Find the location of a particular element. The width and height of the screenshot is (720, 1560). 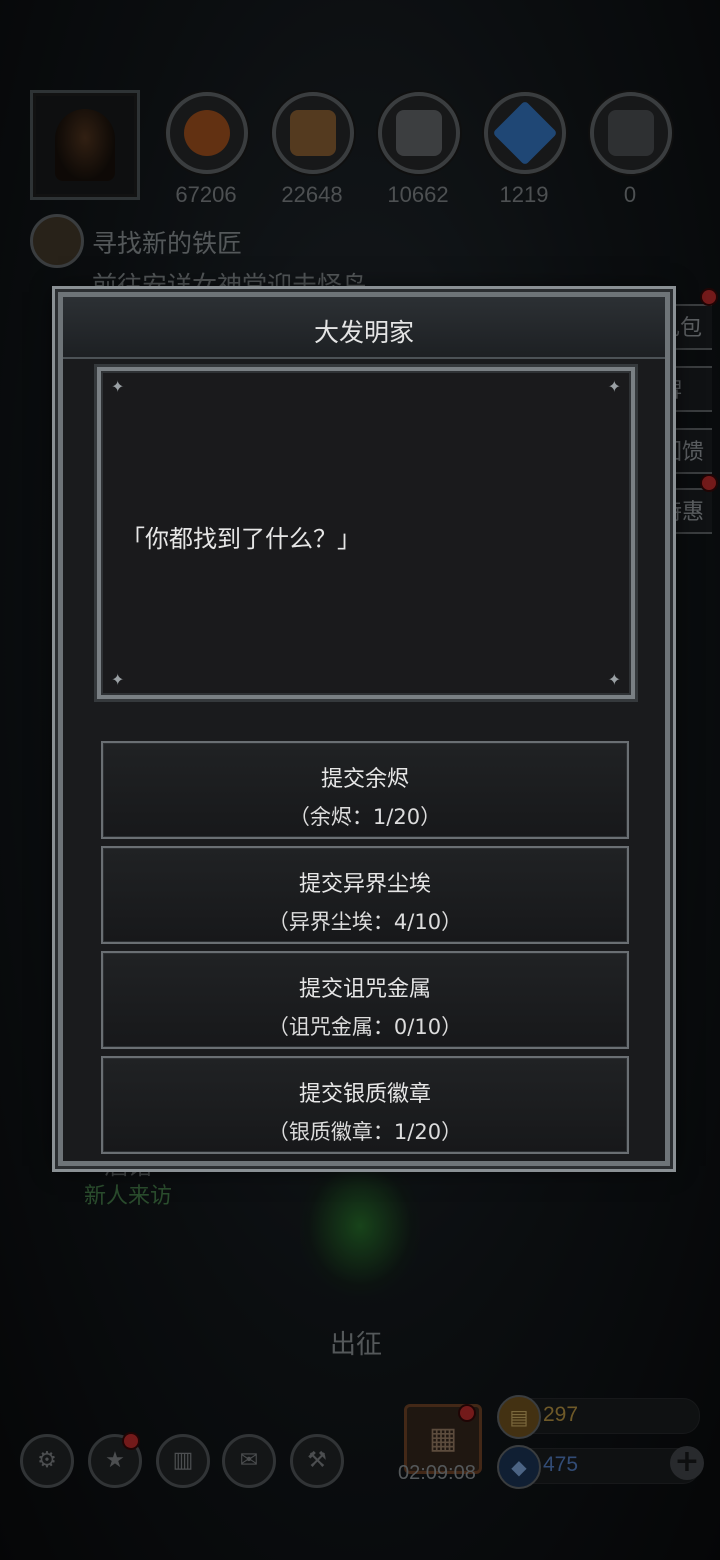

resource-metal: 0 is located at coordinates (631, 150).